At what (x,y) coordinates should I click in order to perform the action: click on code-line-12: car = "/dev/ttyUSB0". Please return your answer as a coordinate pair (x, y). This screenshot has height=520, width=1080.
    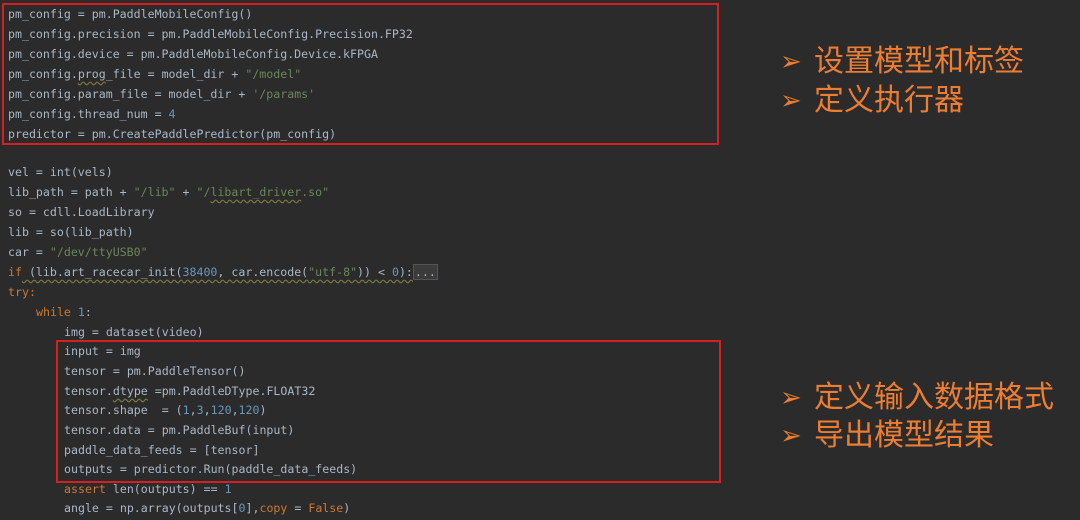
    Looking at the image, I should click on (78, 252).